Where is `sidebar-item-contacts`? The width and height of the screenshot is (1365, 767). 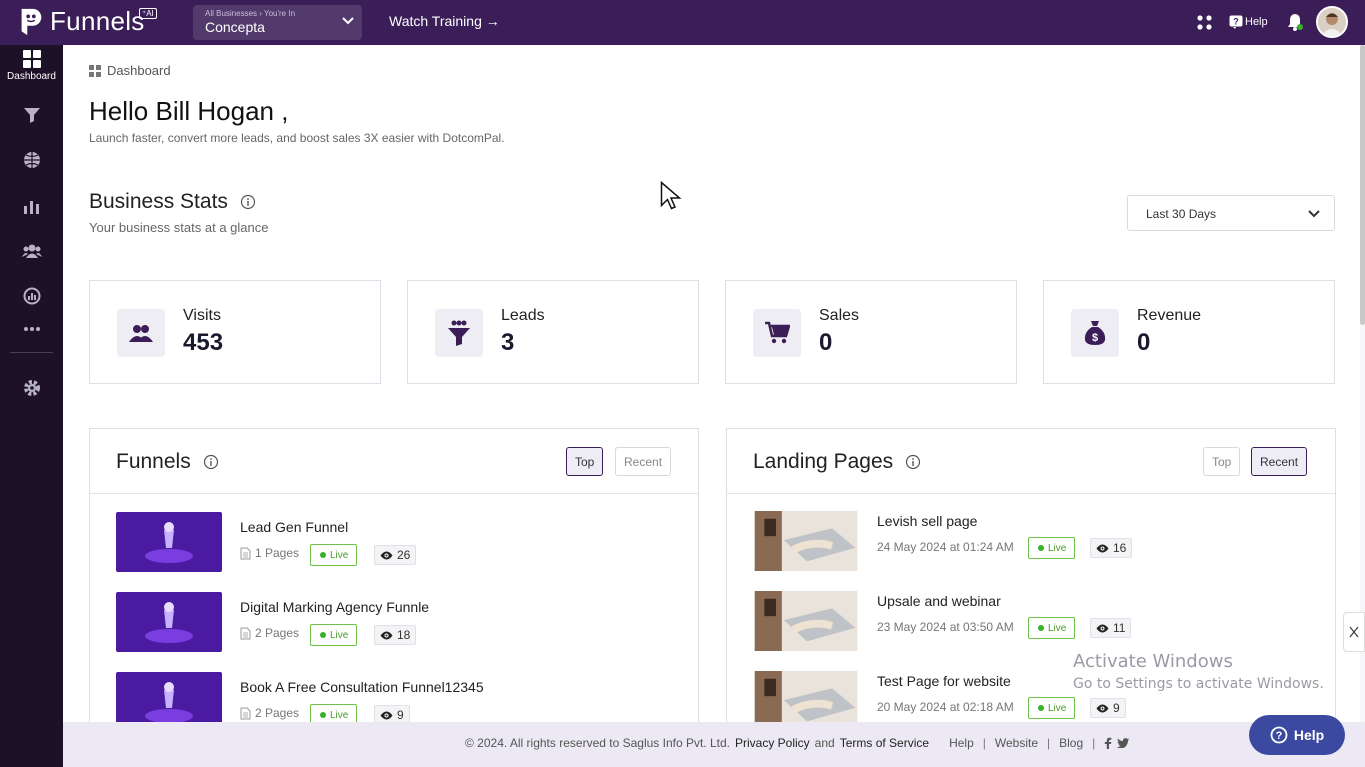
sidebar-item-contacts is located at coordinates (31, 251).